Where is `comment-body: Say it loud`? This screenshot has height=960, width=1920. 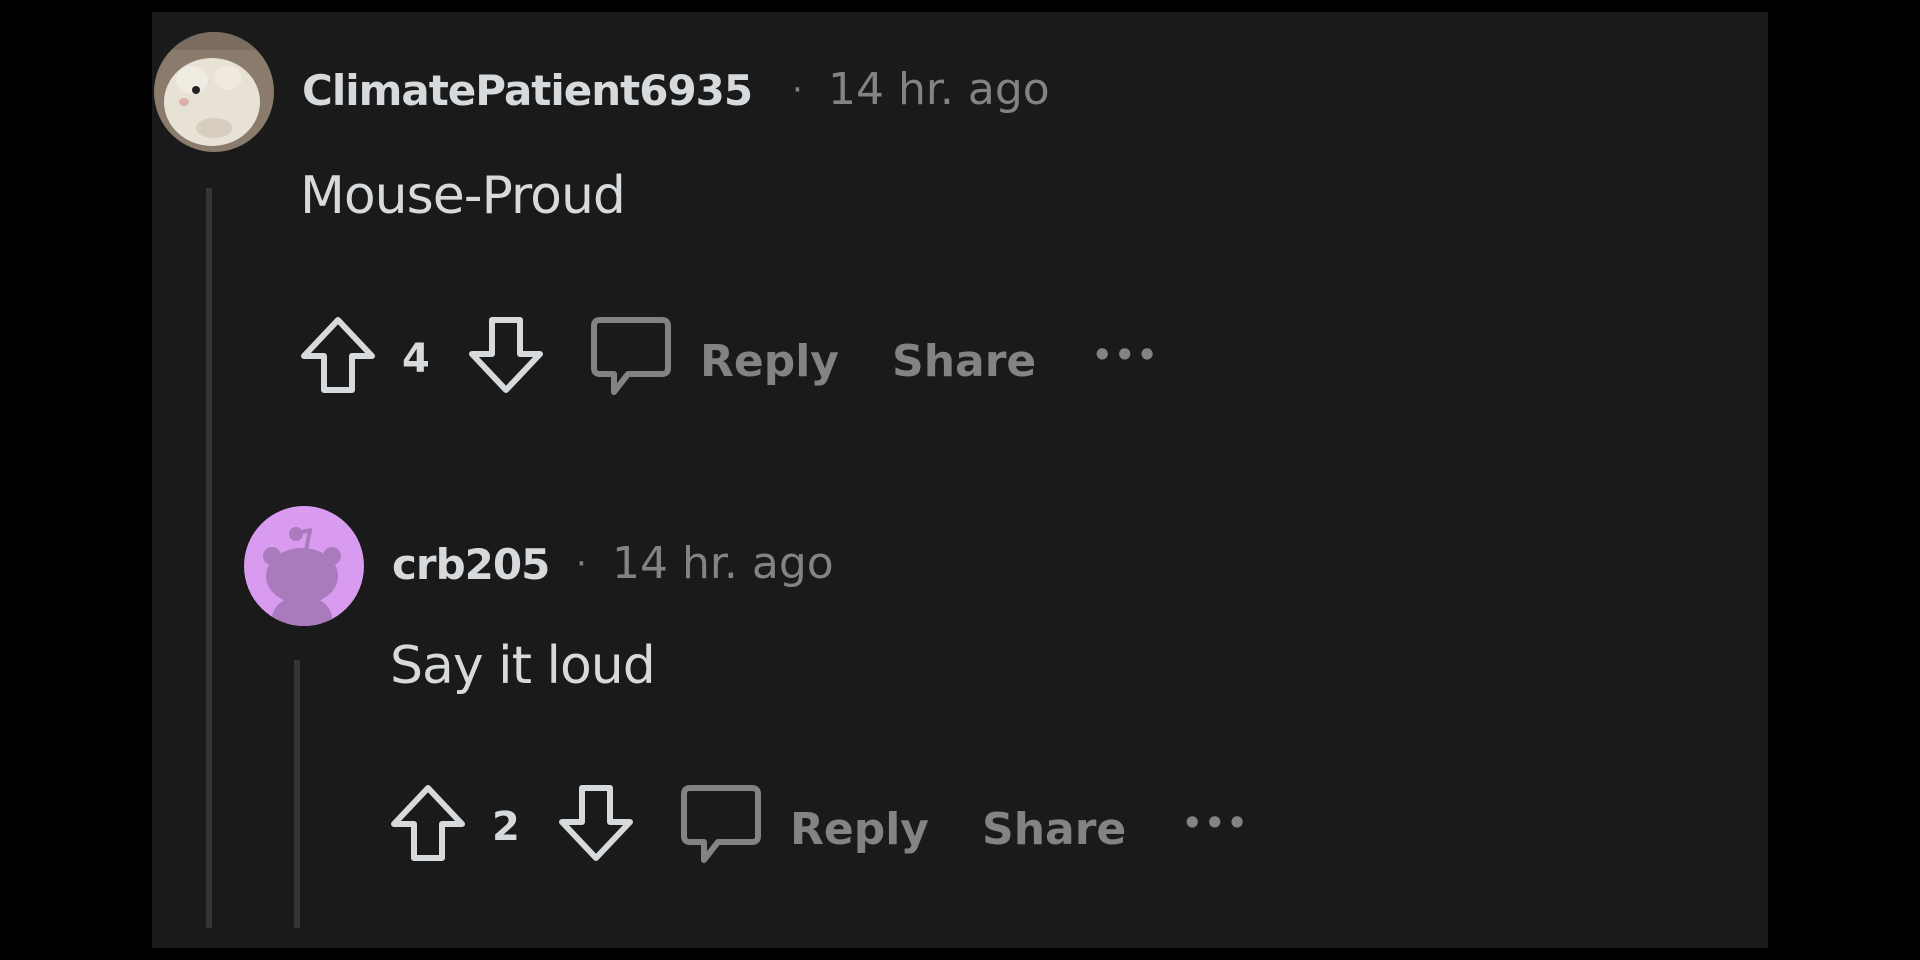
comment-body: Say it loud is located at coordinates (523, 666).